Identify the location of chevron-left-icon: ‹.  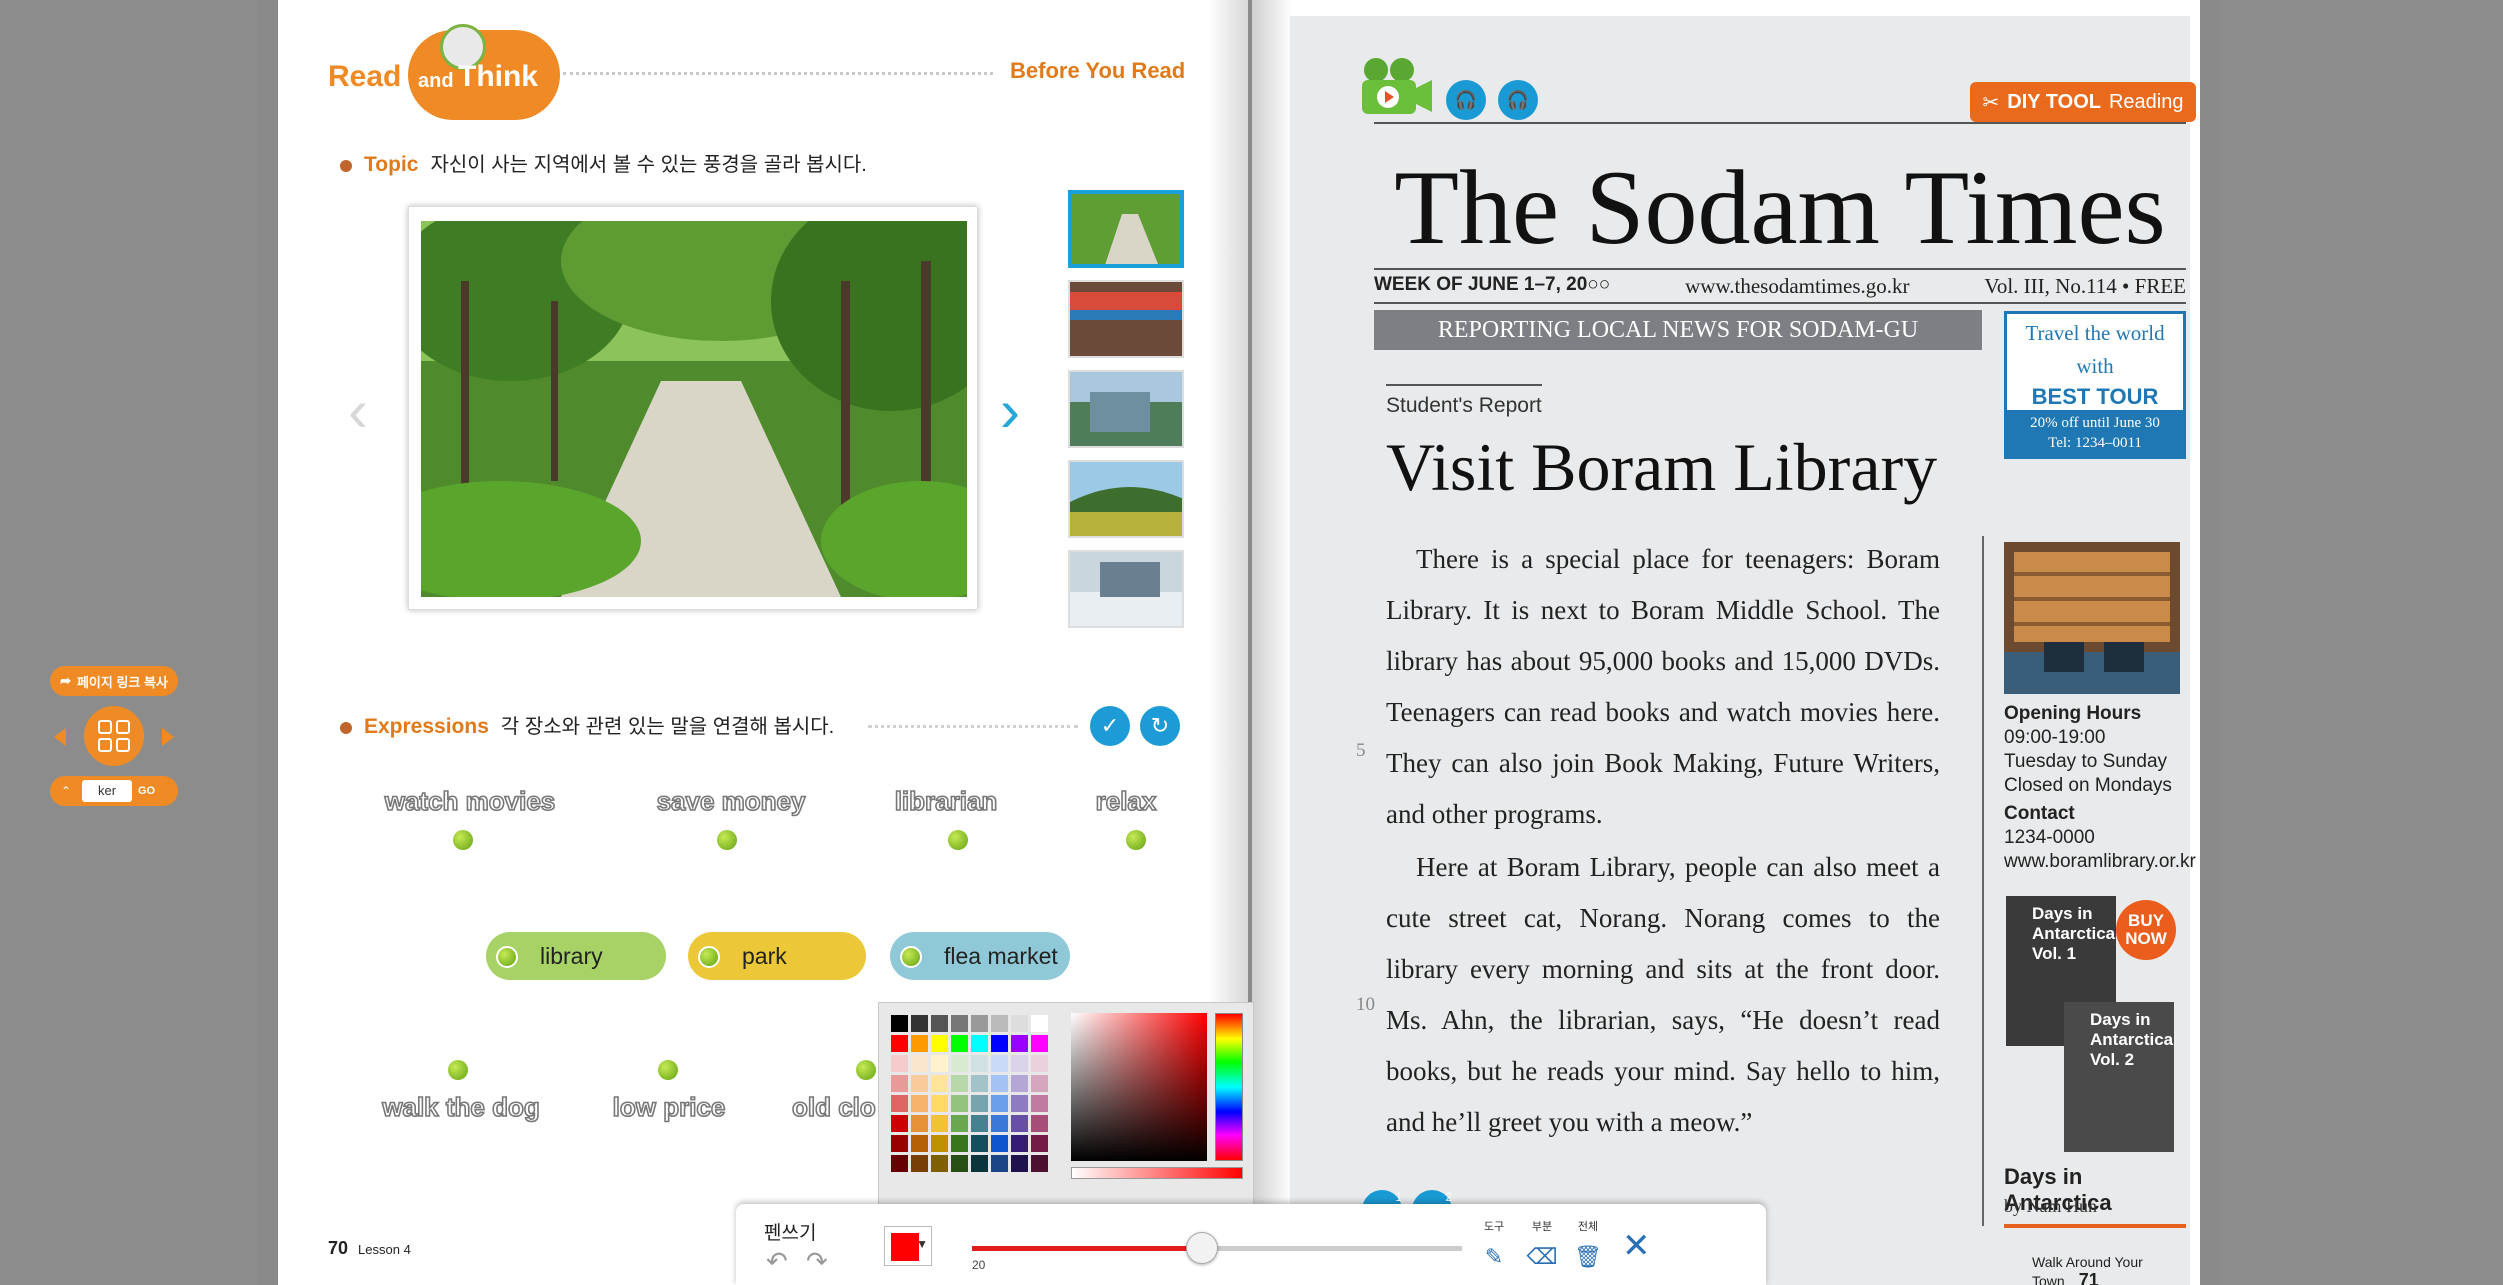
(358, 410).